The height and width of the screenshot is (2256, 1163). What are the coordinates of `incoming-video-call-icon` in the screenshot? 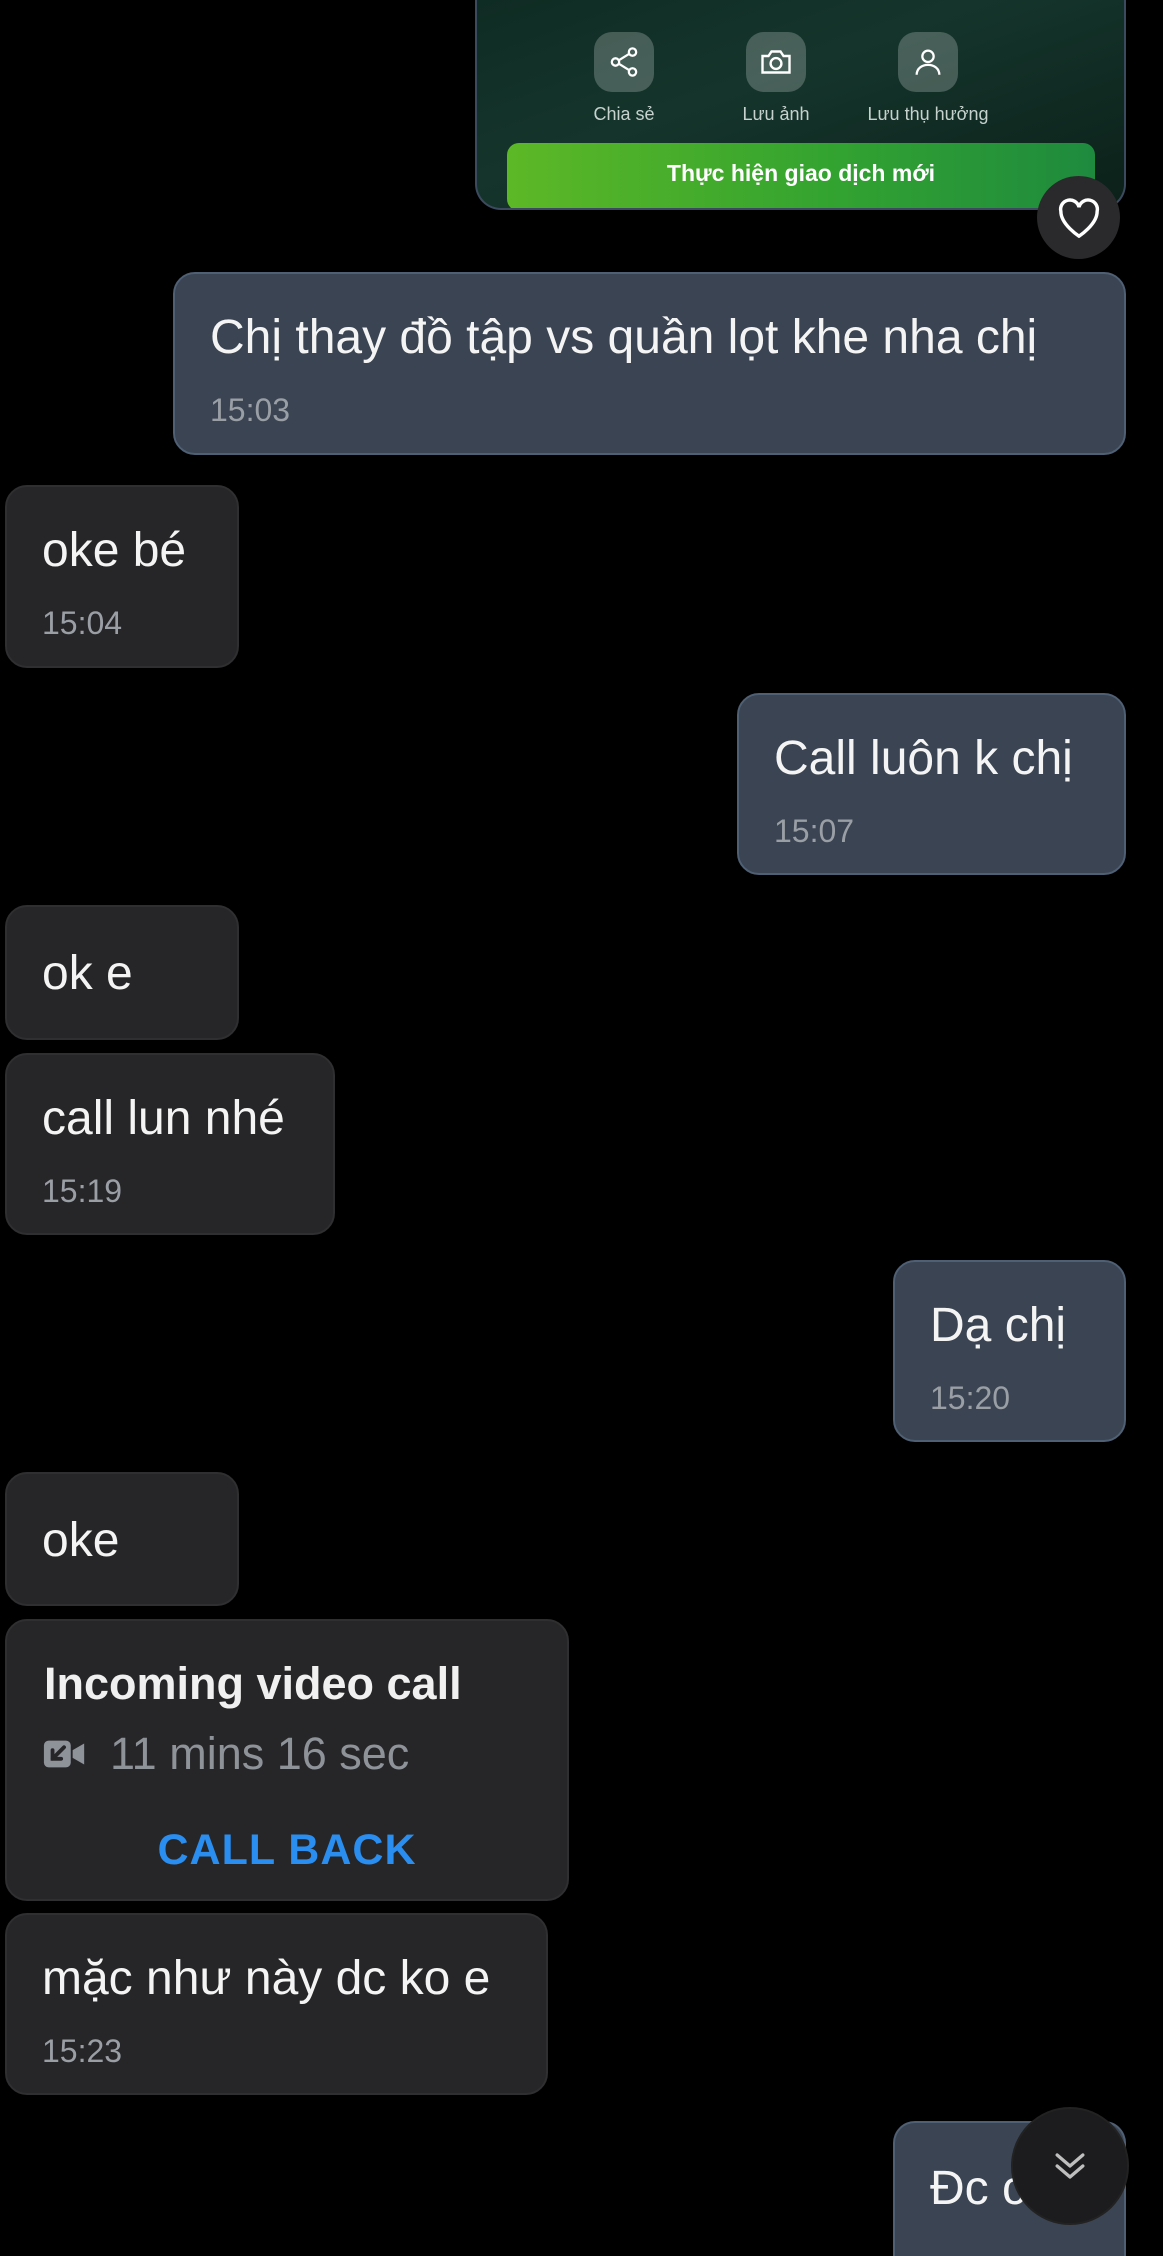 It's located at (65, 1756).